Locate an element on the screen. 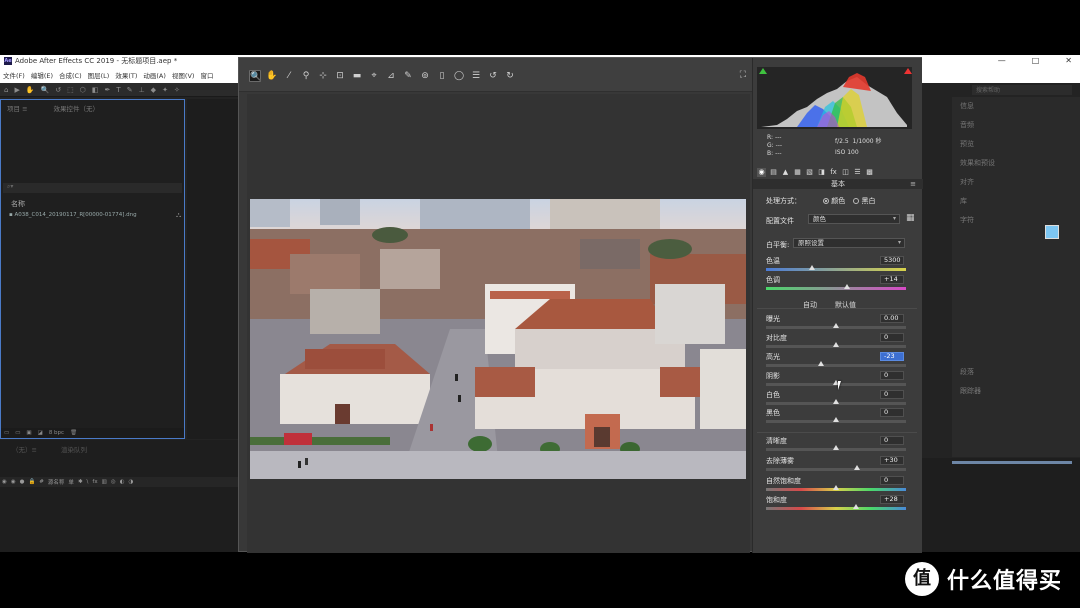  trash-icon: 🗑 is located at coordinates (73, 433).